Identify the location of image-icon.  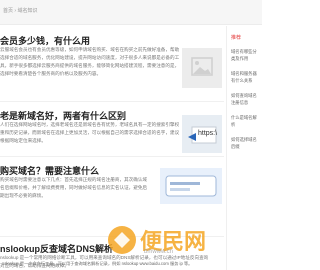
(202, 66).